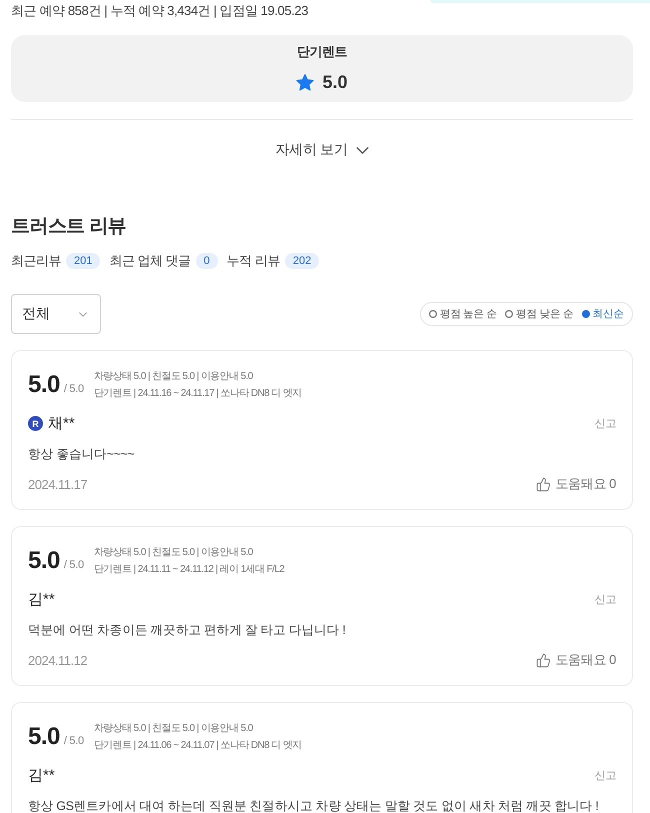 Image resolution: width=650 pixels, height=813 pixels. I want to click on review-text: 항상 GS렌트카에서 대여 하는데 직원분 친절하시고 차량 상태는 말할 것도 없이 새차 처럼 깨끗 합니다 !, so click(314, 805).